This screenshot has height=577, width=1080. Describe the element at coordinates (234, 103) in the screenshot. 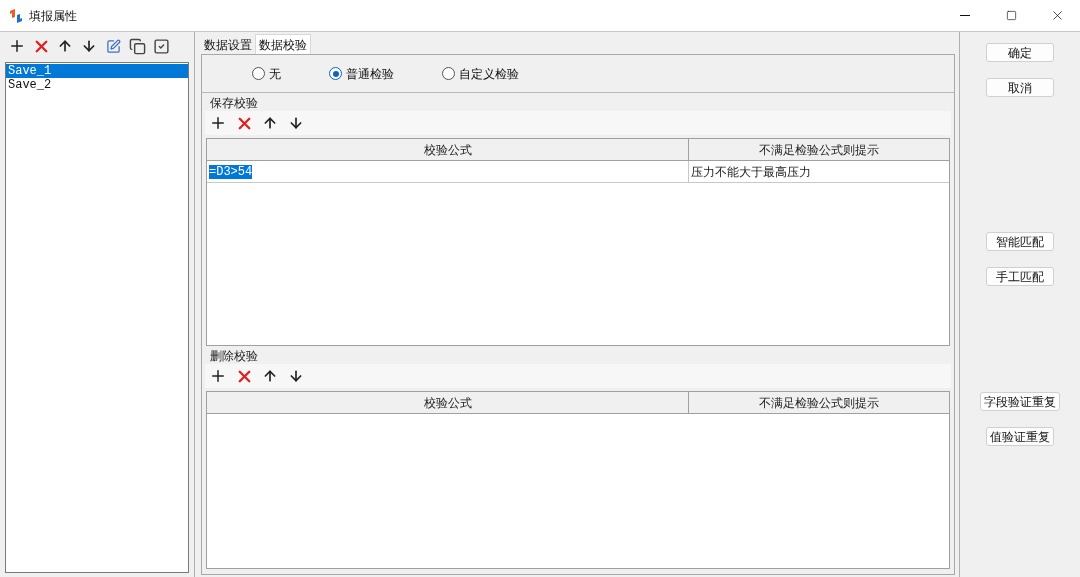

I see `section-title: 保存校验` at that location.